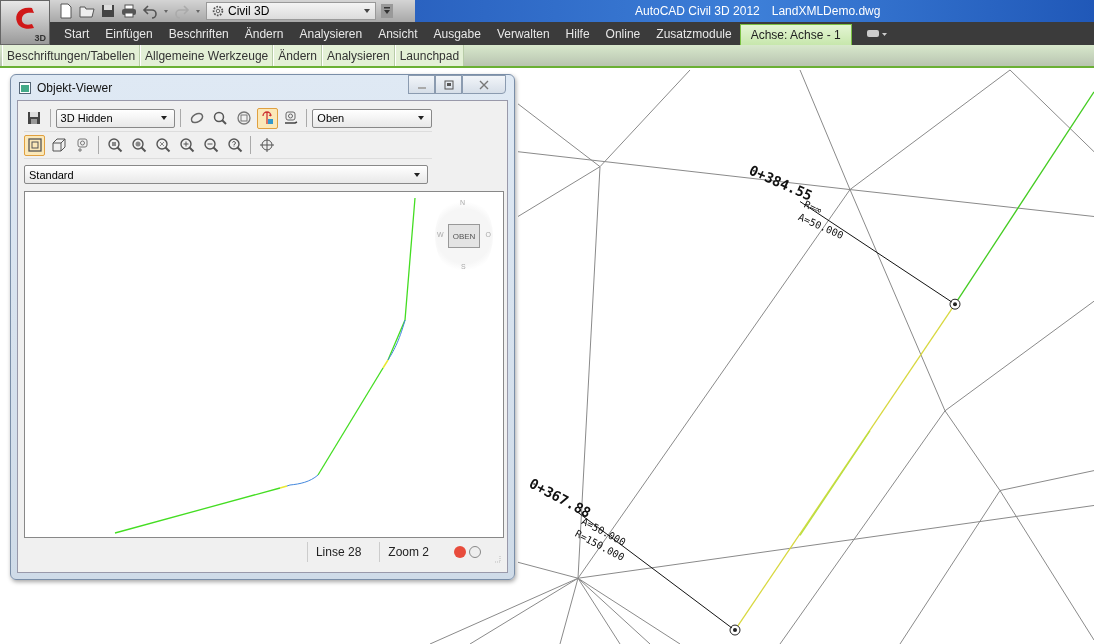  What do you see at coordinates (421, 87) in the screenshot?
I see `minimize-icon` at bounding box center [421, 87].